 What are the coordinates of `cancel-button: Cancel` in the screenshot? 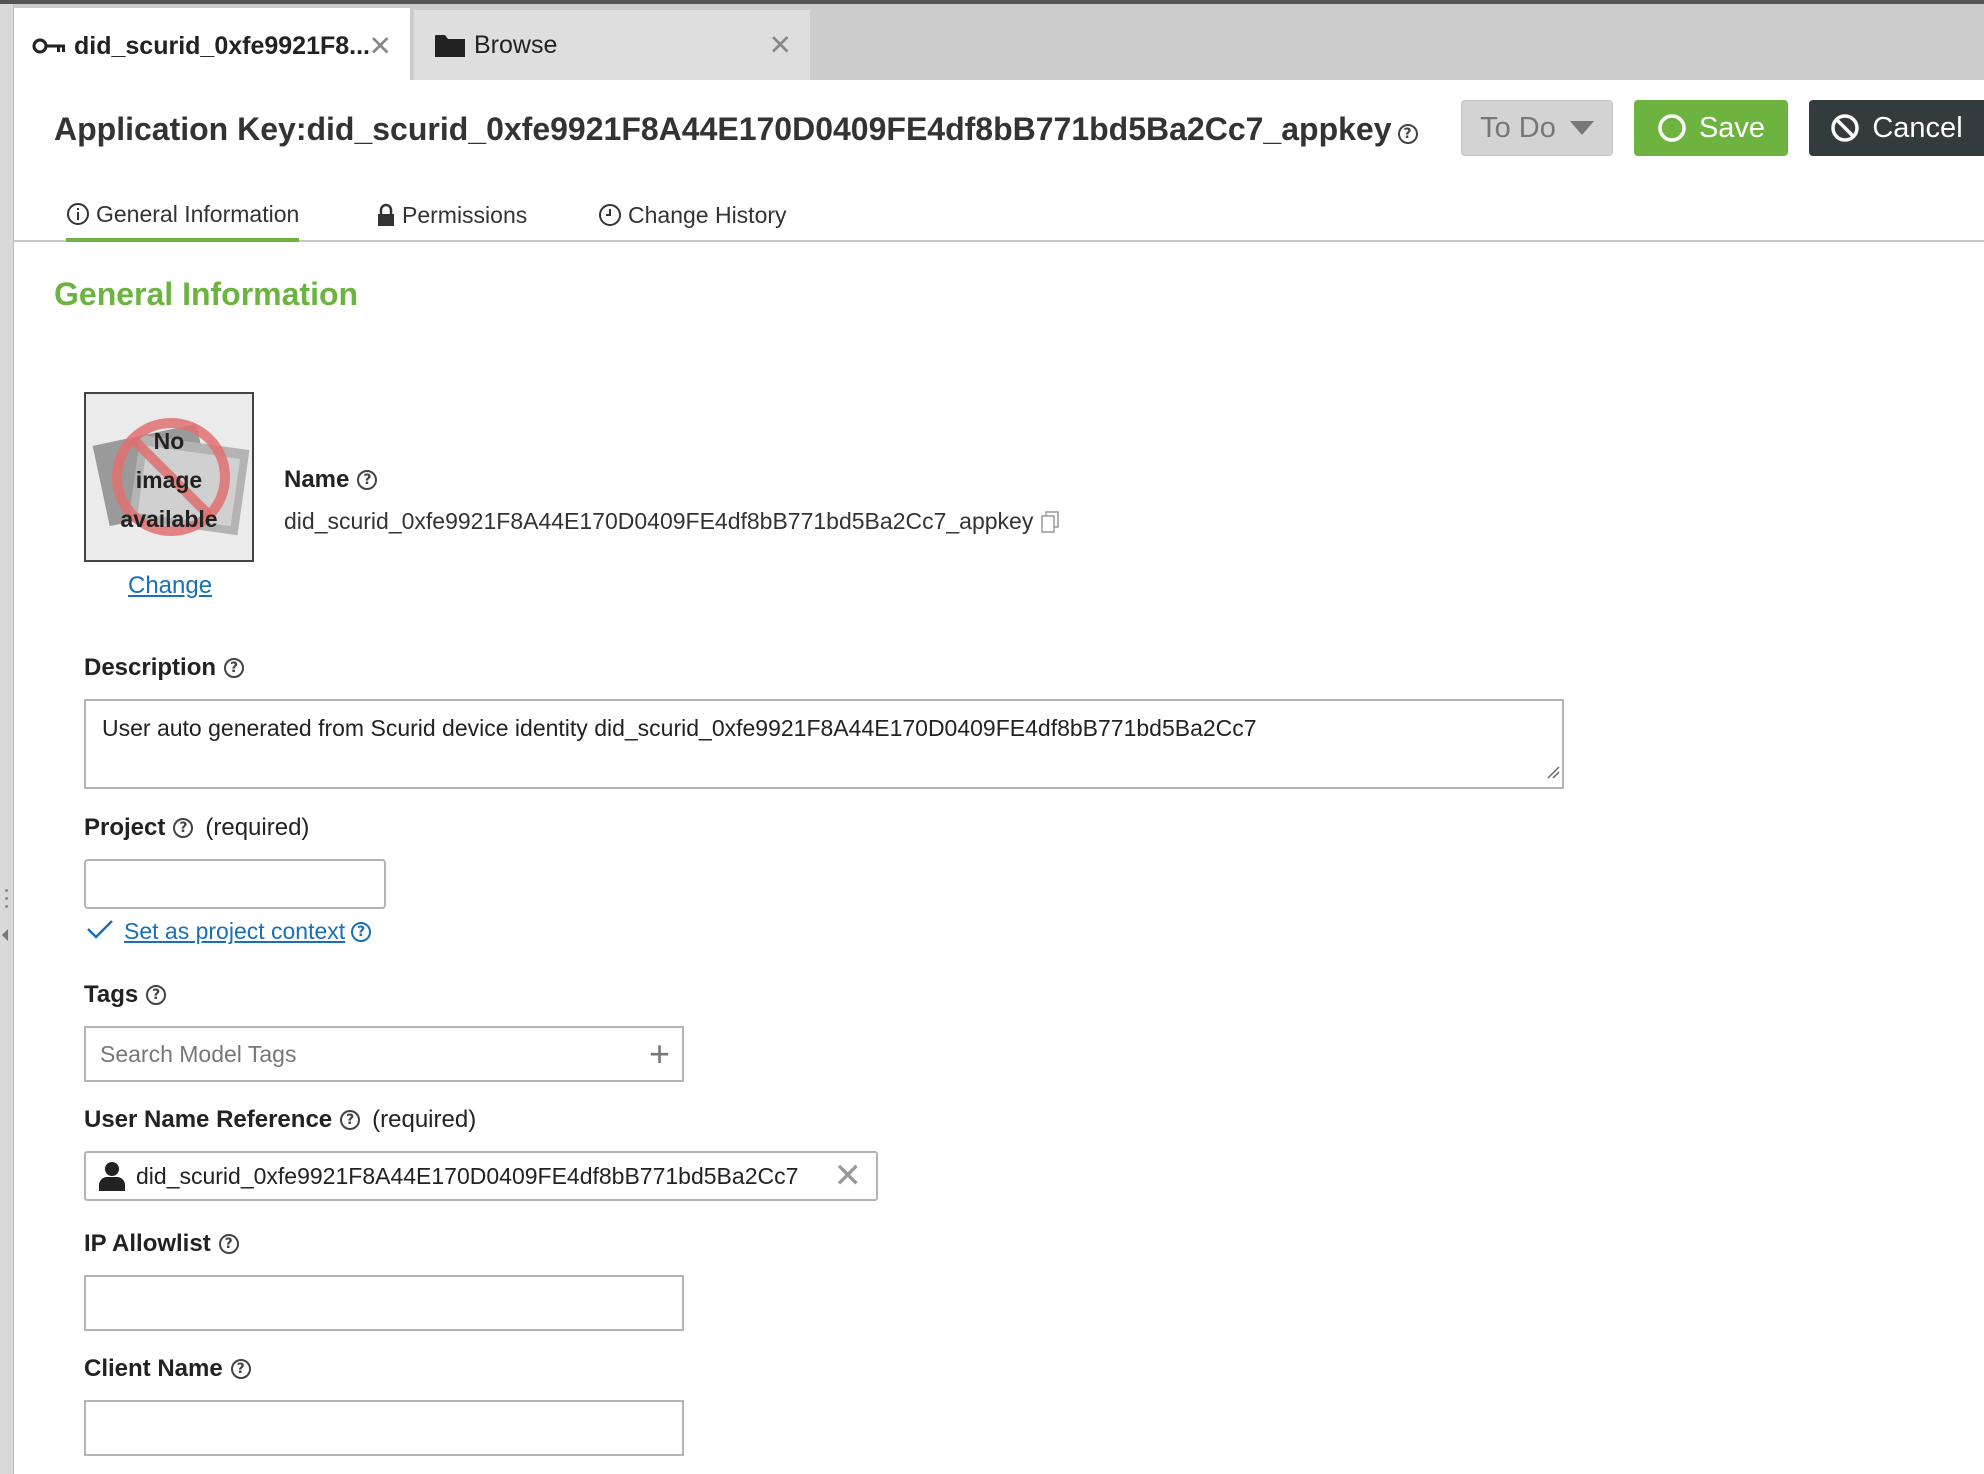 It's located at (1896, 128).